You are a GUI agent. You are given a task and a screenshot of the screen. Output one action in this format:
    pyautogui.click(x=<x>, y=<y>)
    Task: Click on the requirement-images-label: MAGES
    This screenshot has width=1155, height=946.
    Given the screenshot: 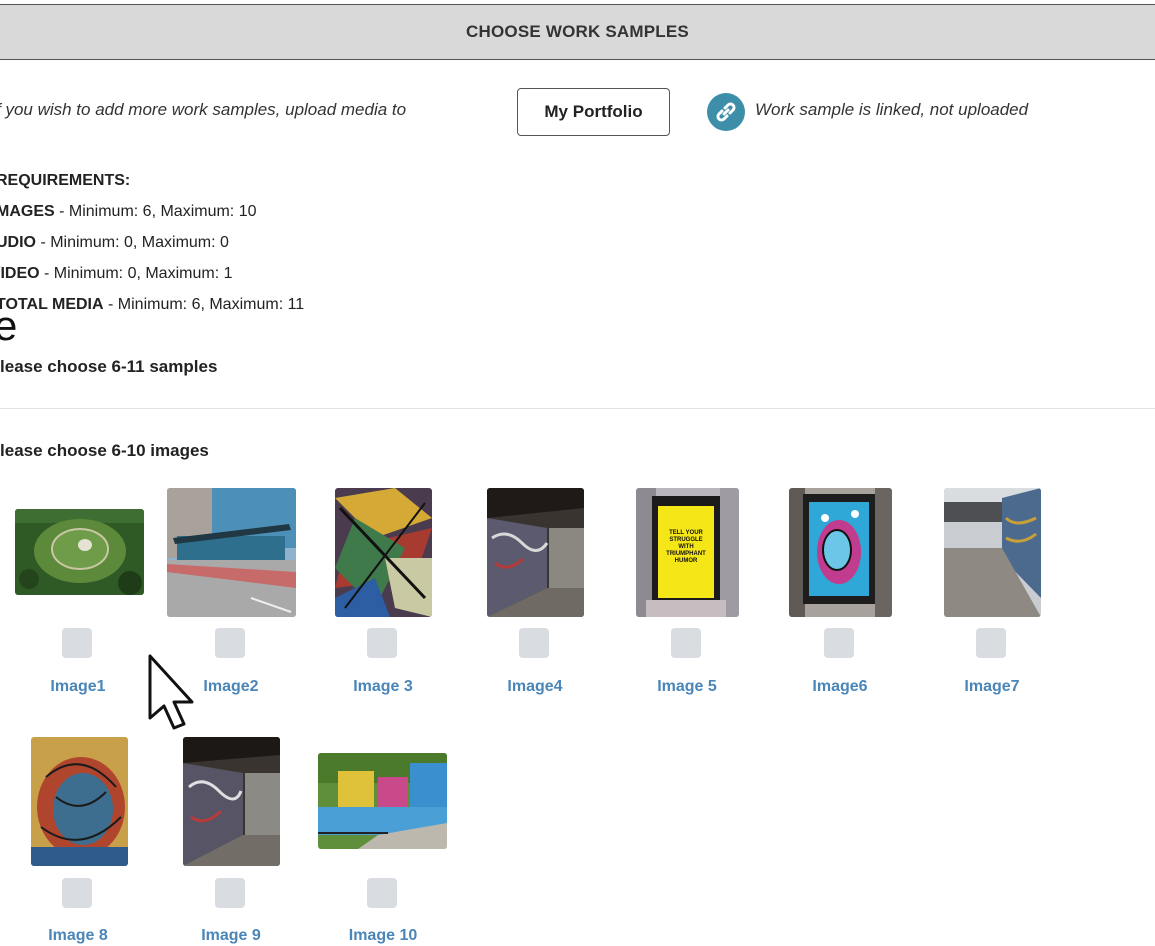 What is the action you would take?
    pyautogui.click(x=27, y=211)
    